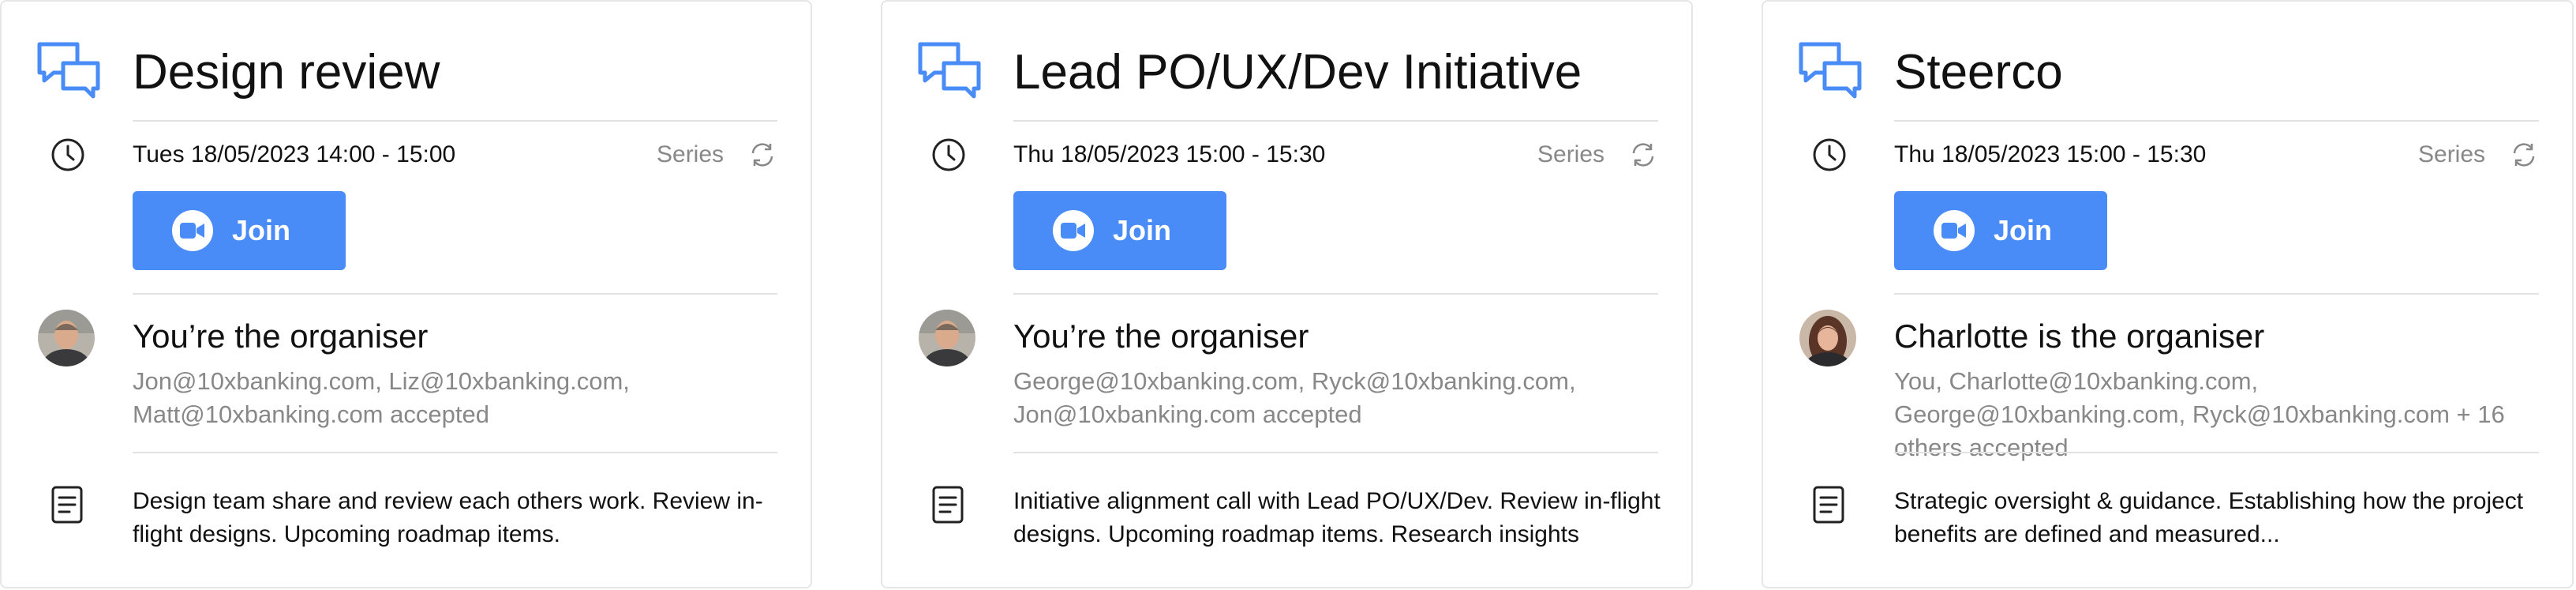  What do you see at coordinates (286, 72) in the screenshot?
I see `meeting-title: Design review` at bounding box center [286, 72].